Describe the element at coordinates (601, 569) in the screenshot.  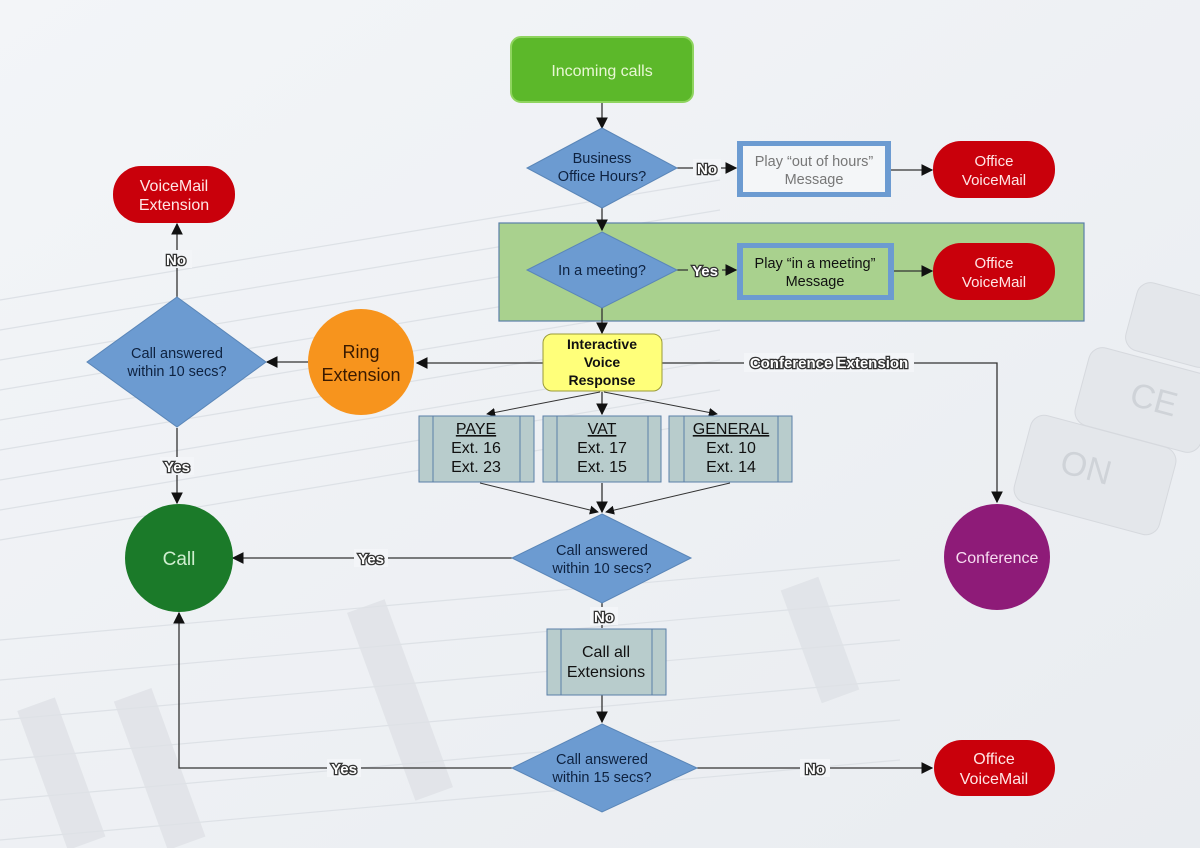
I see `answered-10-center-line2: within 10 secs?` at that location.